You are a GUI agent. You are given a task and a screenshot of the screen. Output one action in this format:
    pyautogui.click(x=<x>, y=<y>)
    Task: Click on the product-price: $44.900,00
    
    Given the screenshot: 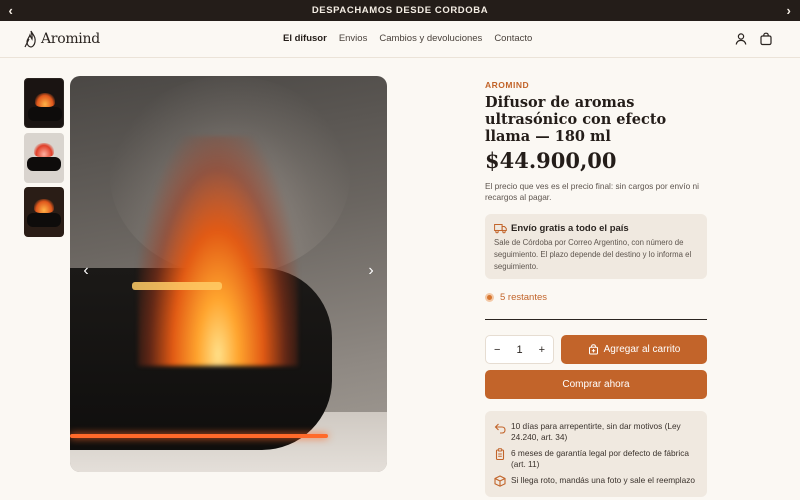 What is the action you would take?
    pyautogui.click(x=551, y=160)
    